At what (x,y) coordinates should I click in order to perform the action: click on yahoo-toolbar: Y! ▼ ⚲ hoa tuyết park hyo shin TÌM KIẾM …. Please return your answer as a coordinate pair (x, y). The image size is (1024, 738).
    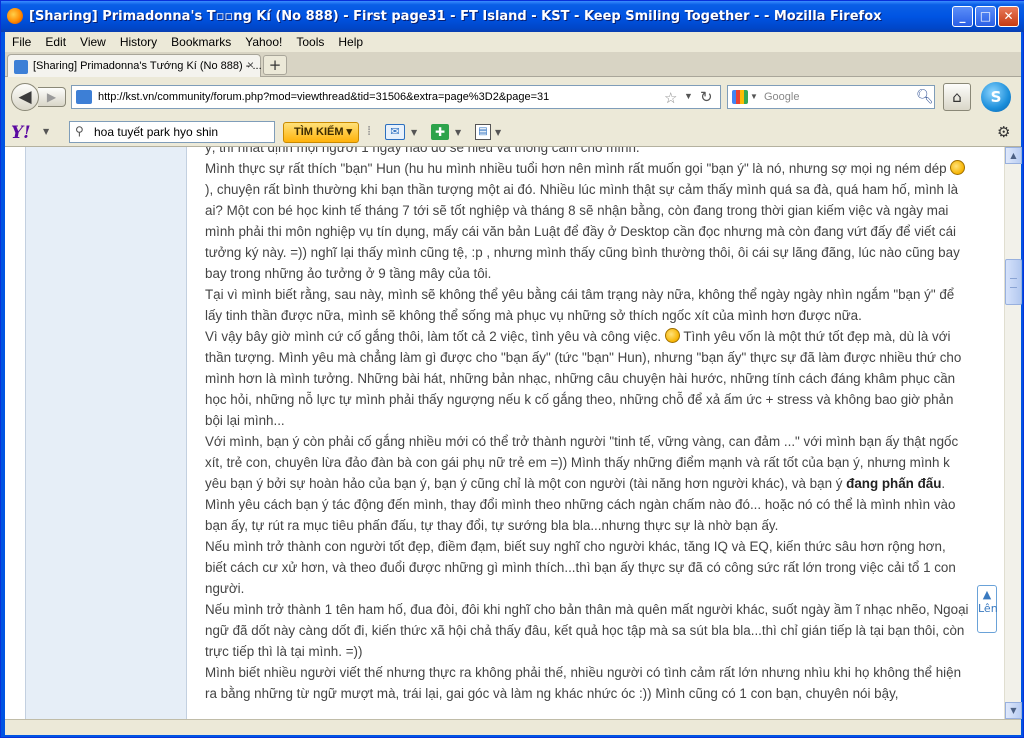
    Looking at the image, I should click on (513, 132).